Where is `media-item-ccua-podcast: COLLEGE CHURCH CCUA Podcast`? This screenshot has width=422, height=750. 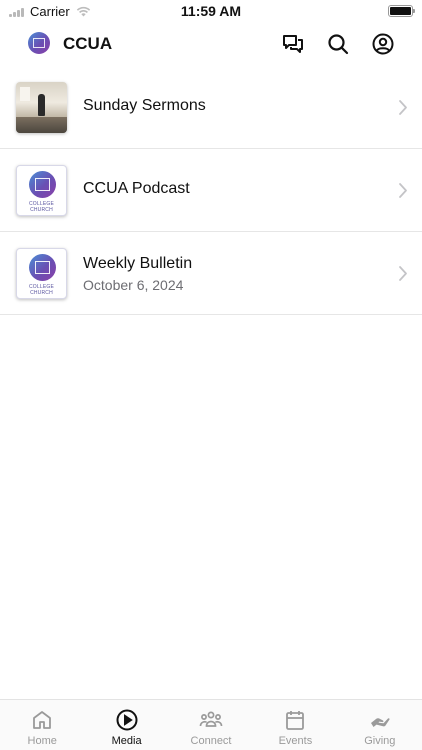 media-item-ccua-podcast: COLLEGE CHURCH CCUA Podcast is located at coordinates (211, 190).